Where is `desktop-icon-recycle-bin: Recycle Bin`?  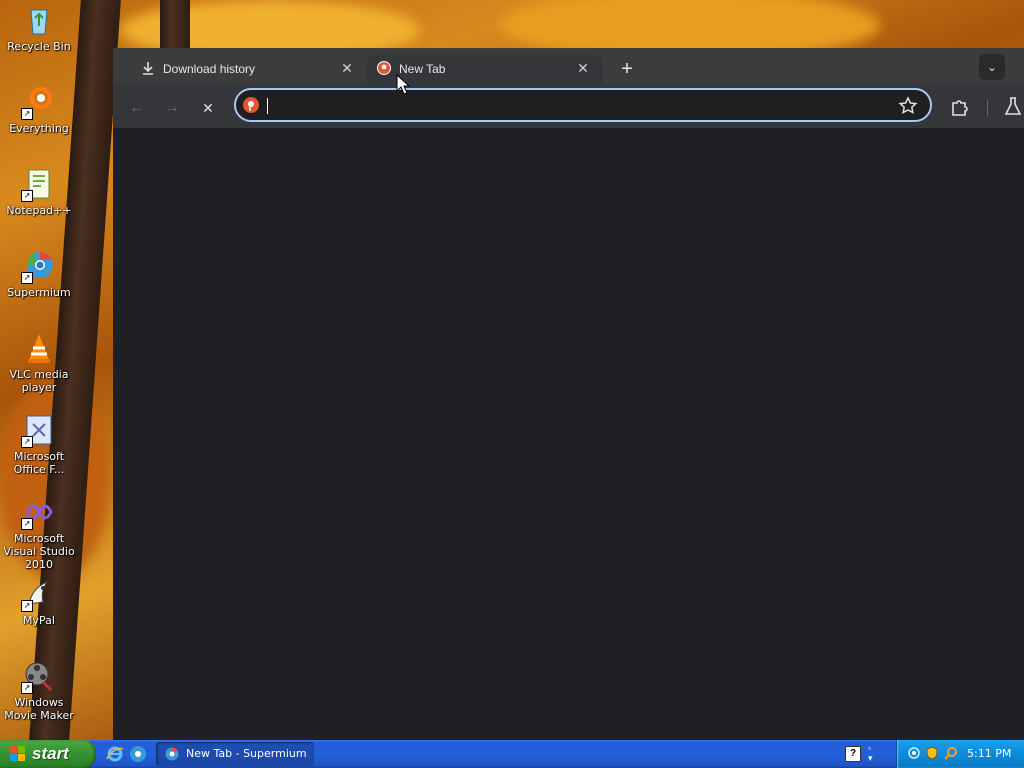 desktop-icon-recycle-bin: Recycle Bin is located at coordinates (39, 28).